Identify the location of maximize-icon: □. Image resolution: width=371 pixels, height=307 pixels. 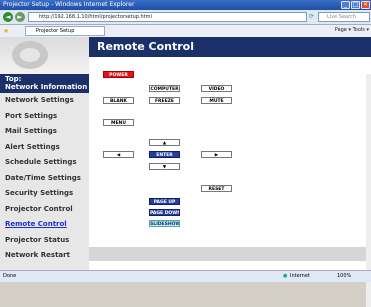
(355, 5).